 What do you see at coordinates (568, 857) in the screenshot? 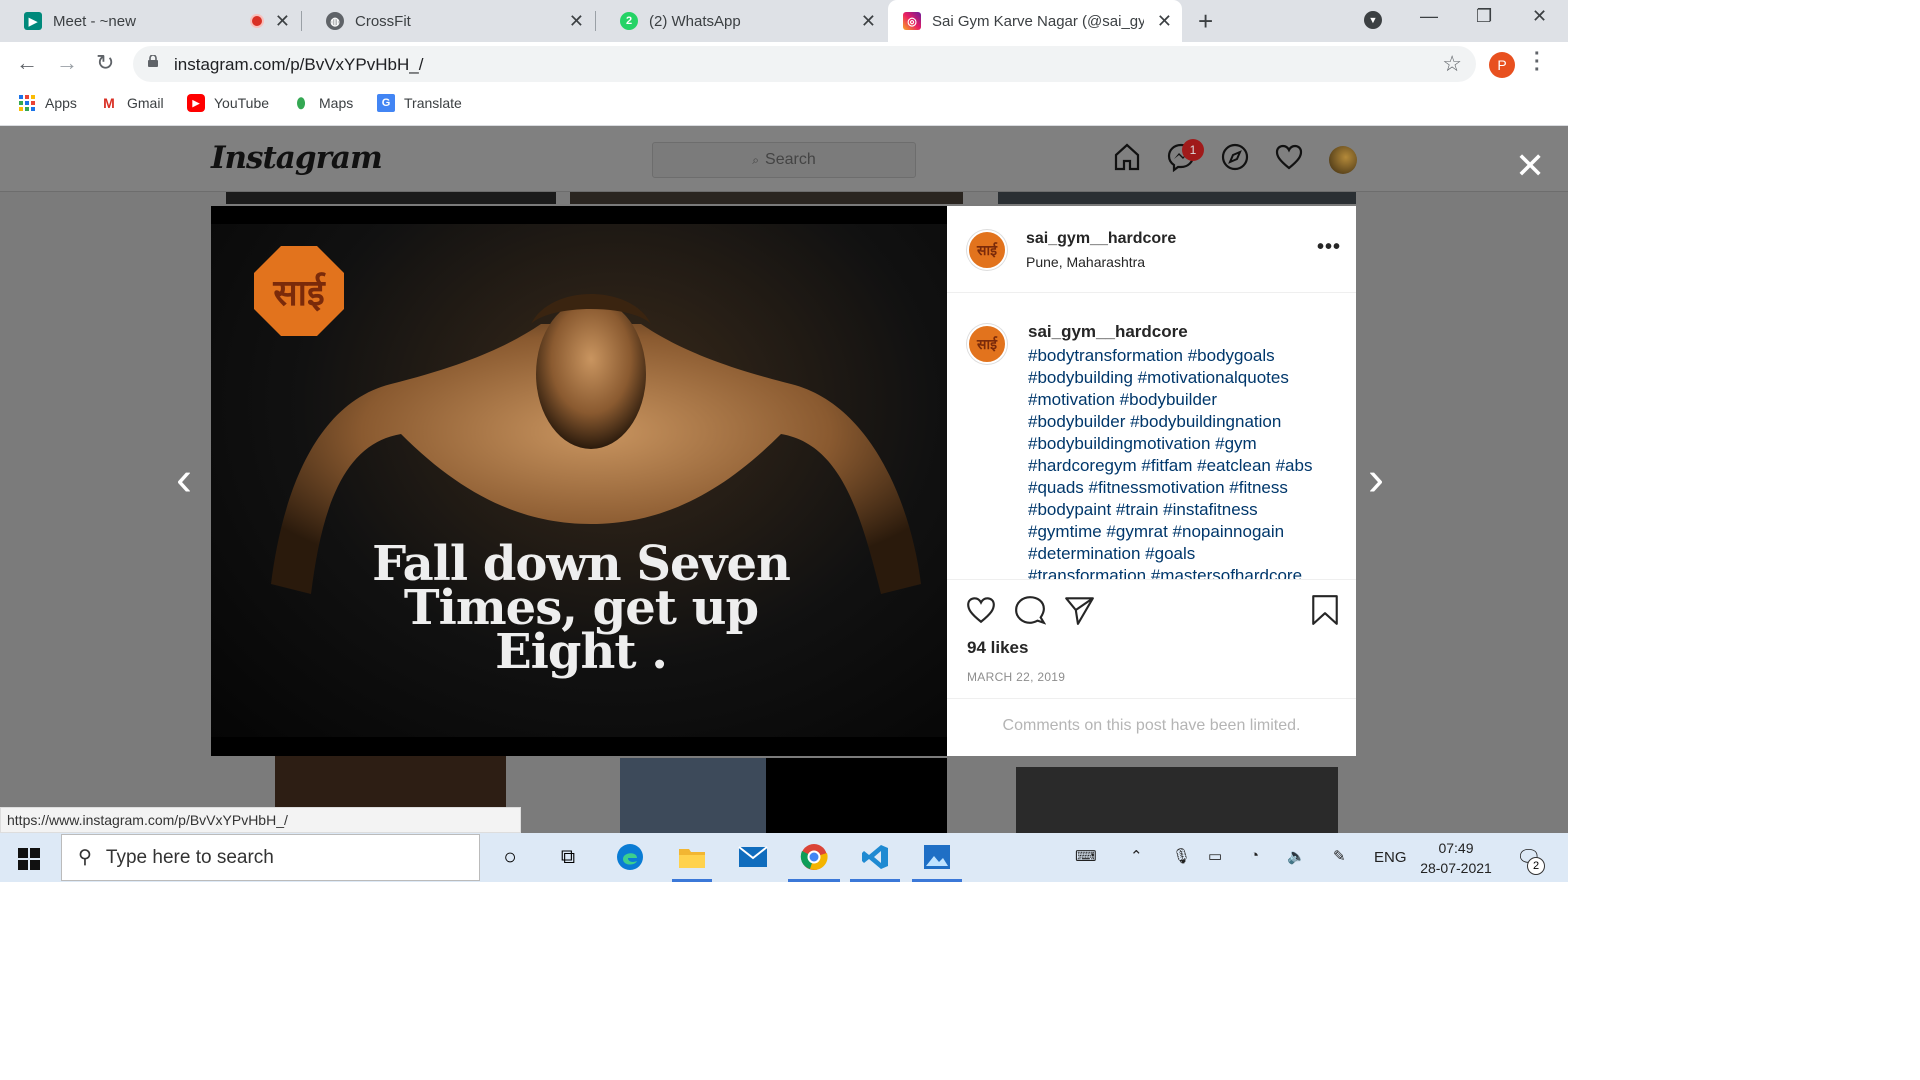
I see `task-view-icon: ⧉` at bounding box center [568, 857].